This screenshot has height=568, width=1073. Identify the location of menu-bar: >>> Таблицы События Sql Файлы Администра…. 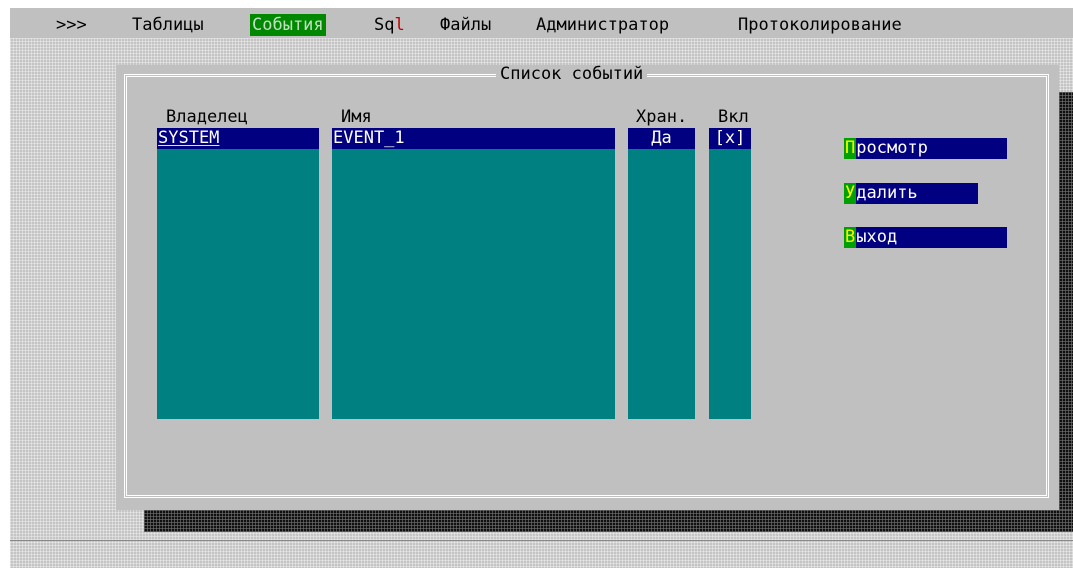
(541, 23).